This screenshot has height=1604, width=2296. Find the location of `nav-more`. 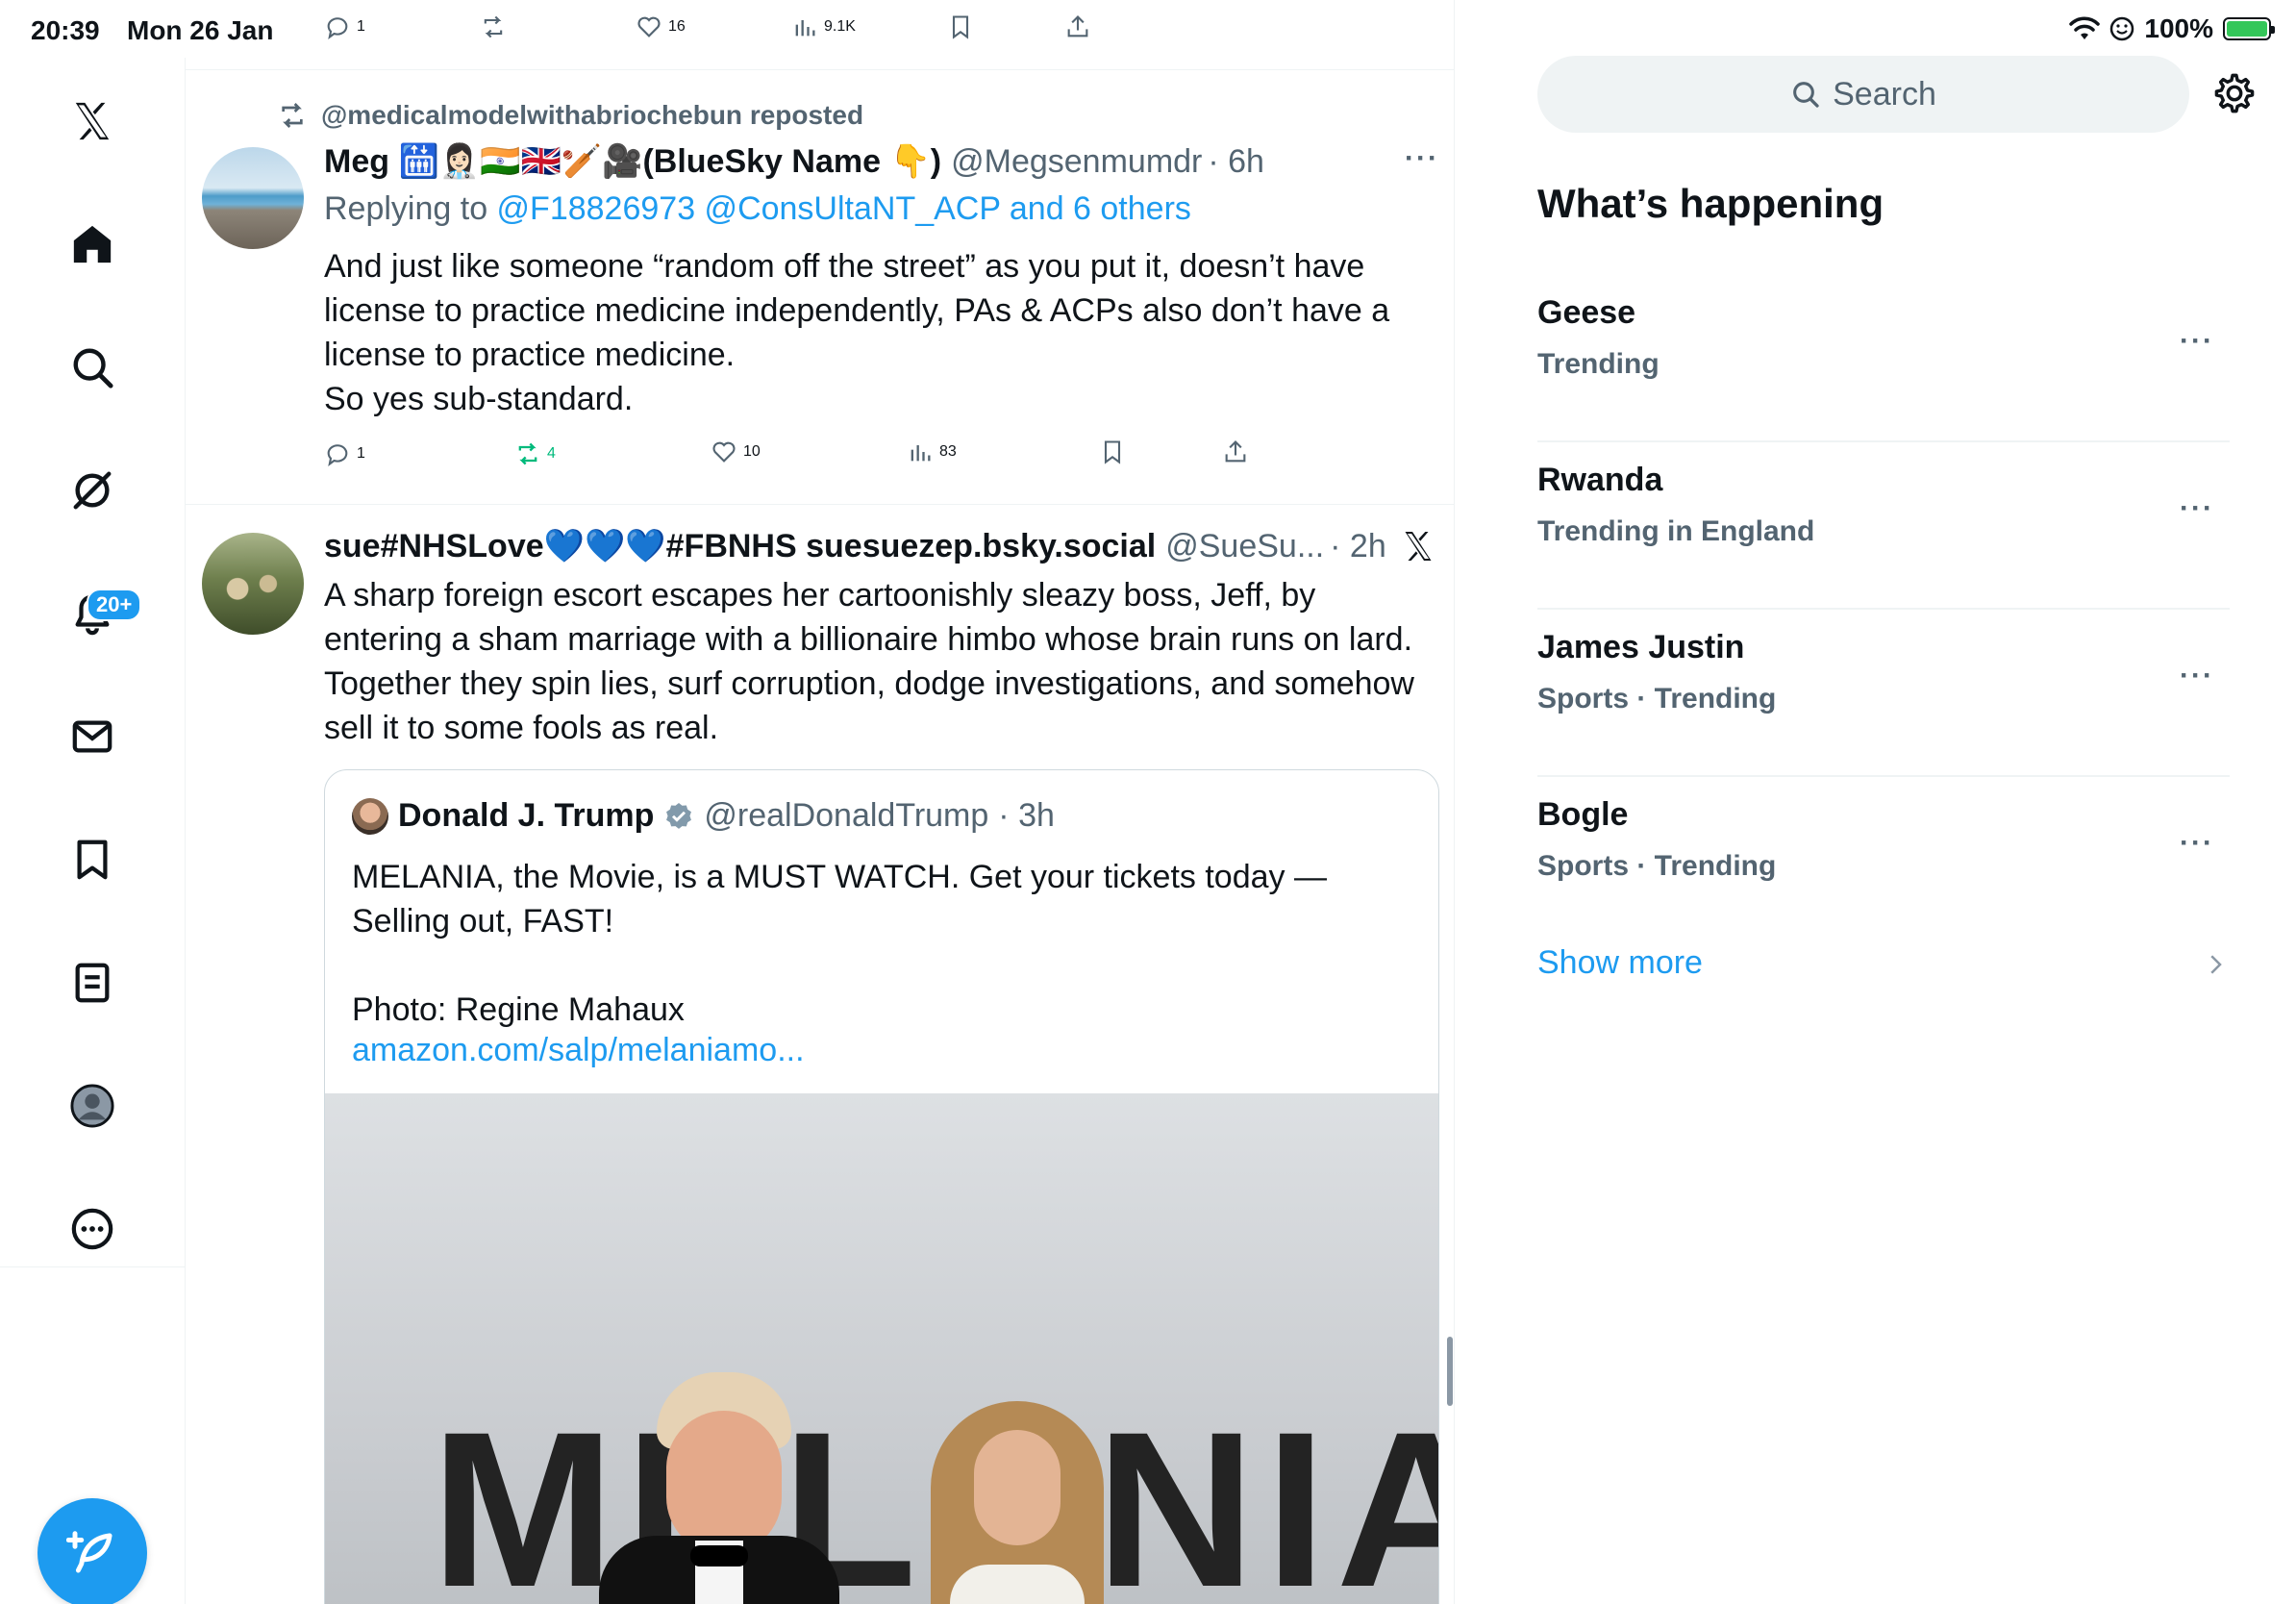

nav-more is located at coordinates (92, 1229).